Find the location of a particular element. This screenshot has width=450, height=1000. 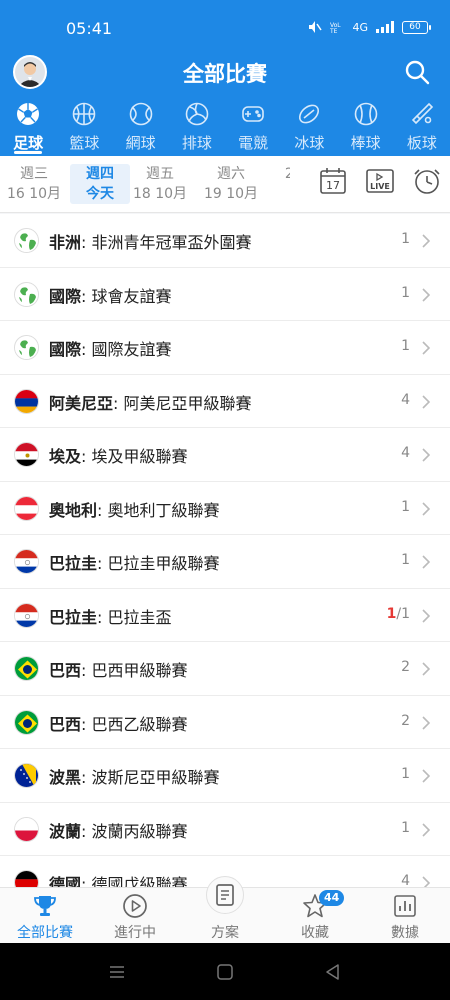

live-label: LIVE is located at coordinates (380, 186).